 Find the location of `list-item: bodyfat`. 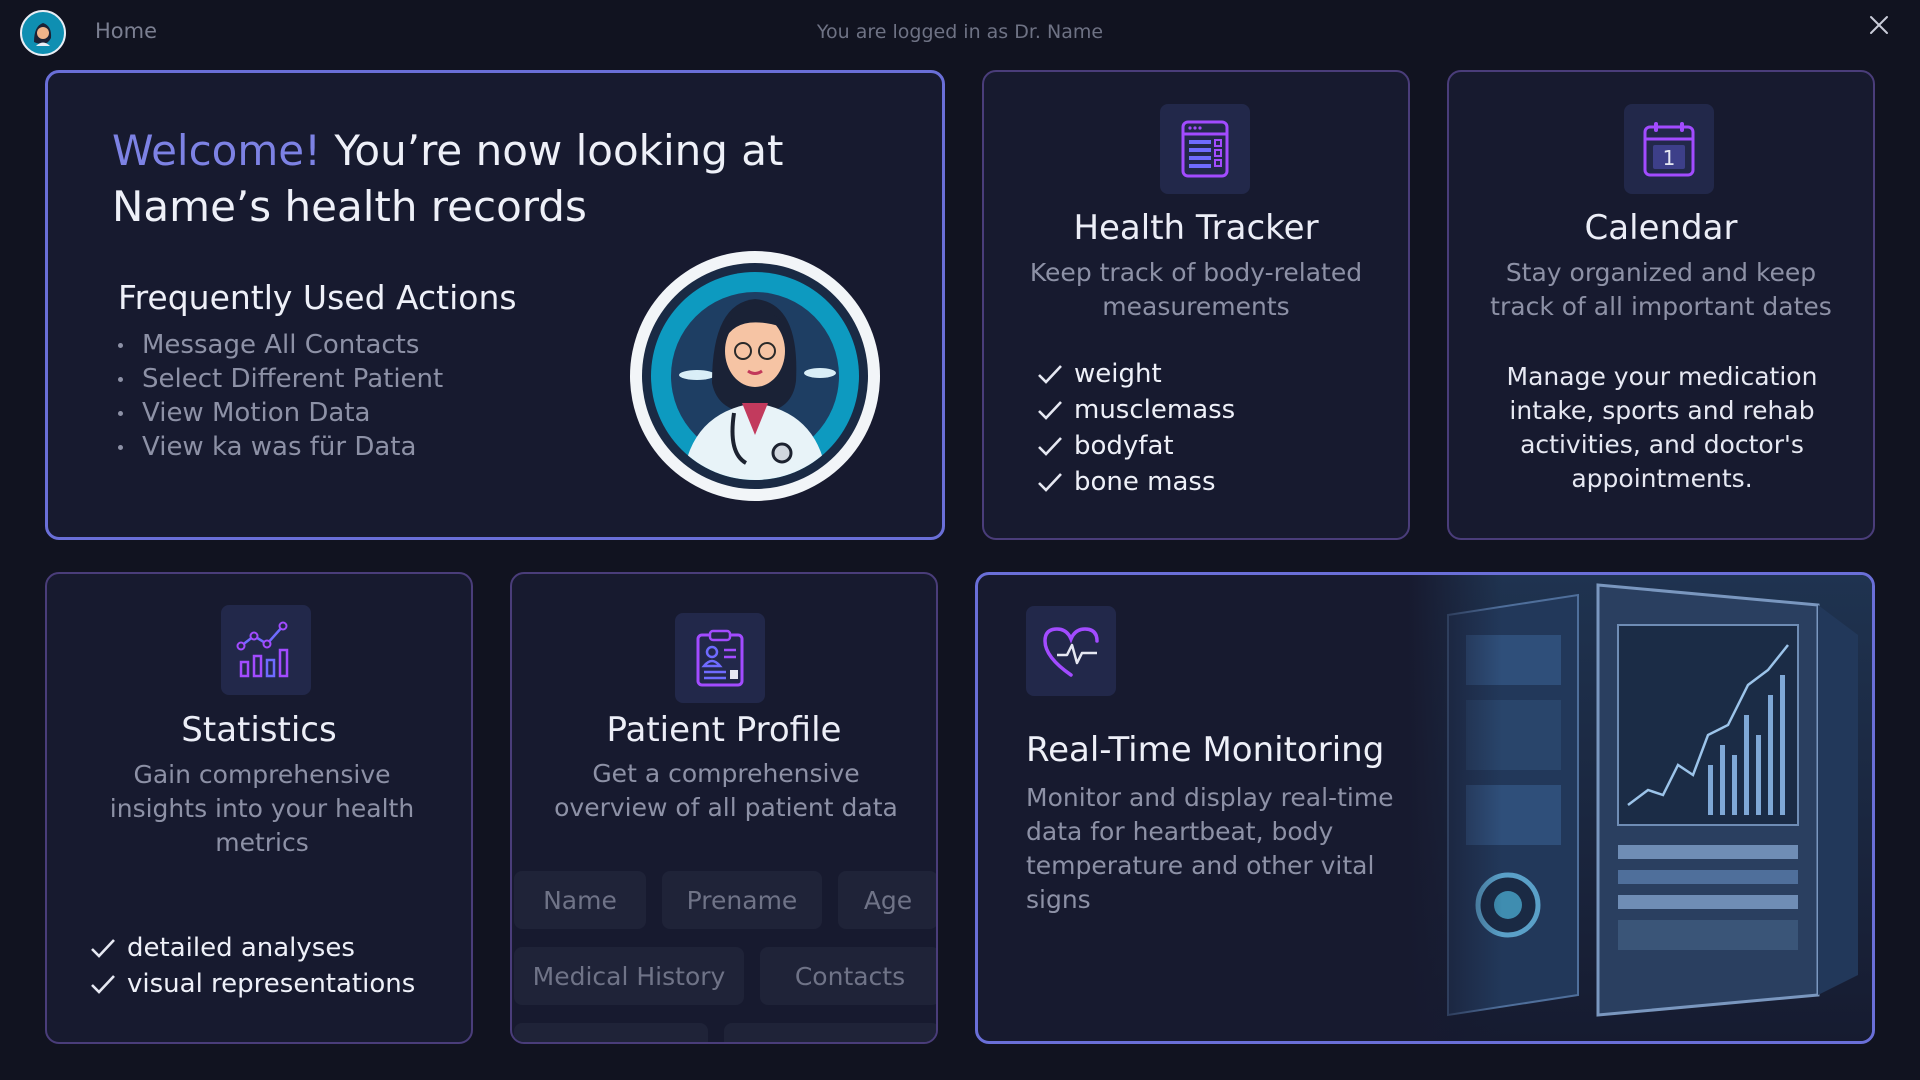

list-item: bodyfat is located at coordinates (1135, 446).